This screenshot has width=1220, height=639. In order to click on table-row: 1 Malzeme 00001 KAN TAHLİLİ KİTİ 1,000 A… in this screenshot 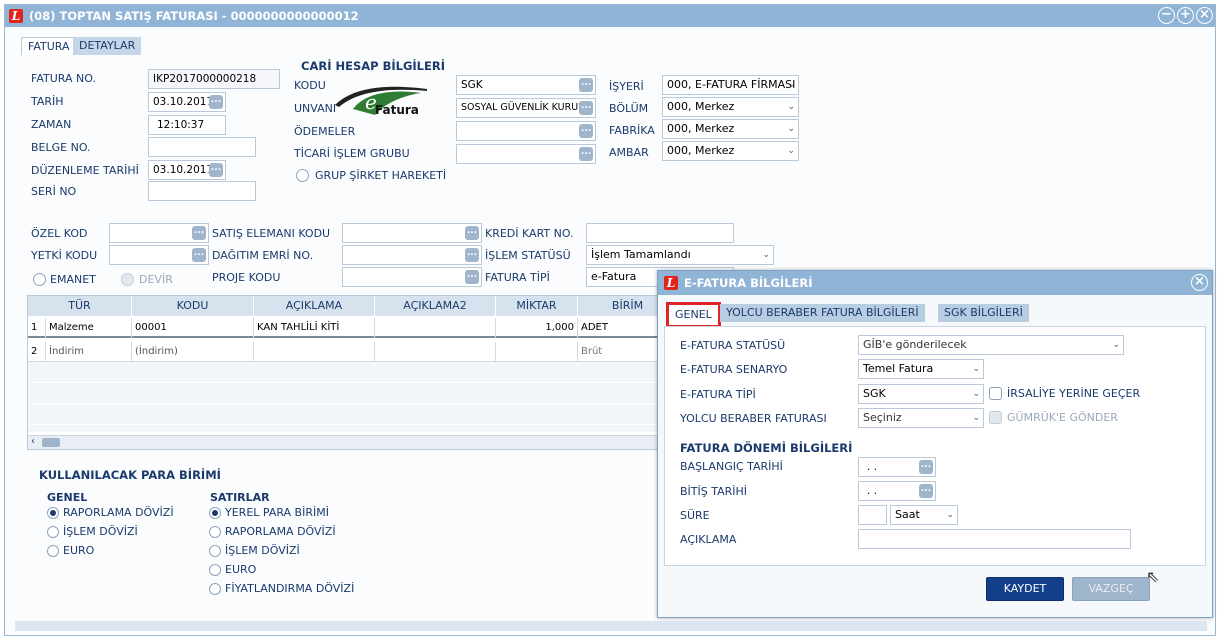, I will do `click(352, 328)`.